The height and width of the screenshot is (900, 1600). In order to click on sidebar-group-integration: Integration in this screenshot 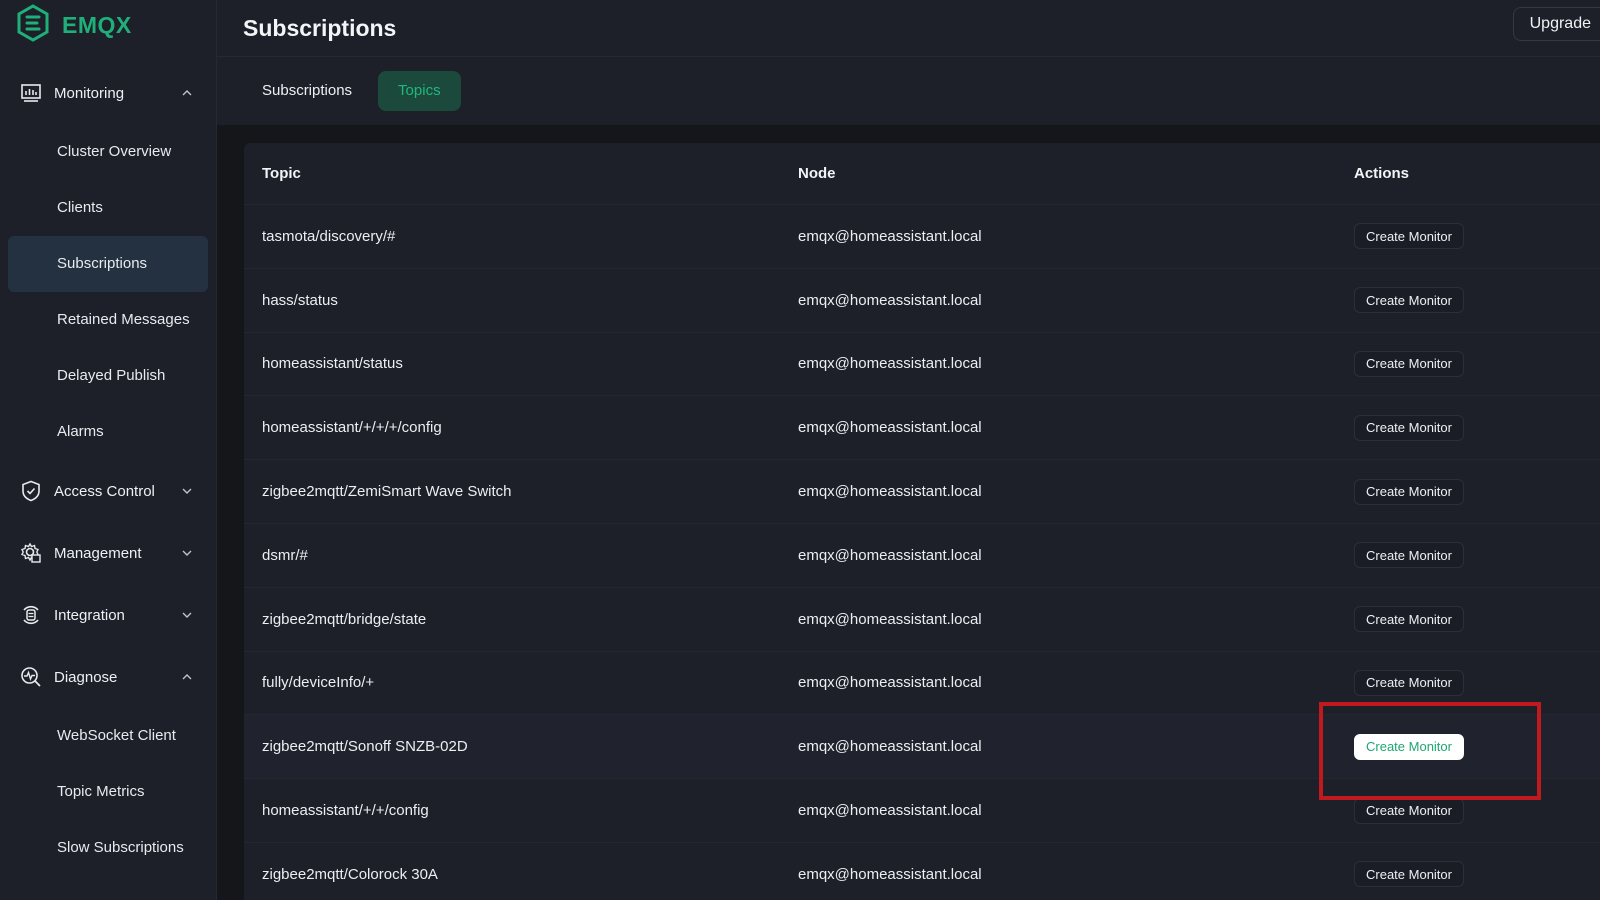, I will do `click(108, 615)`.